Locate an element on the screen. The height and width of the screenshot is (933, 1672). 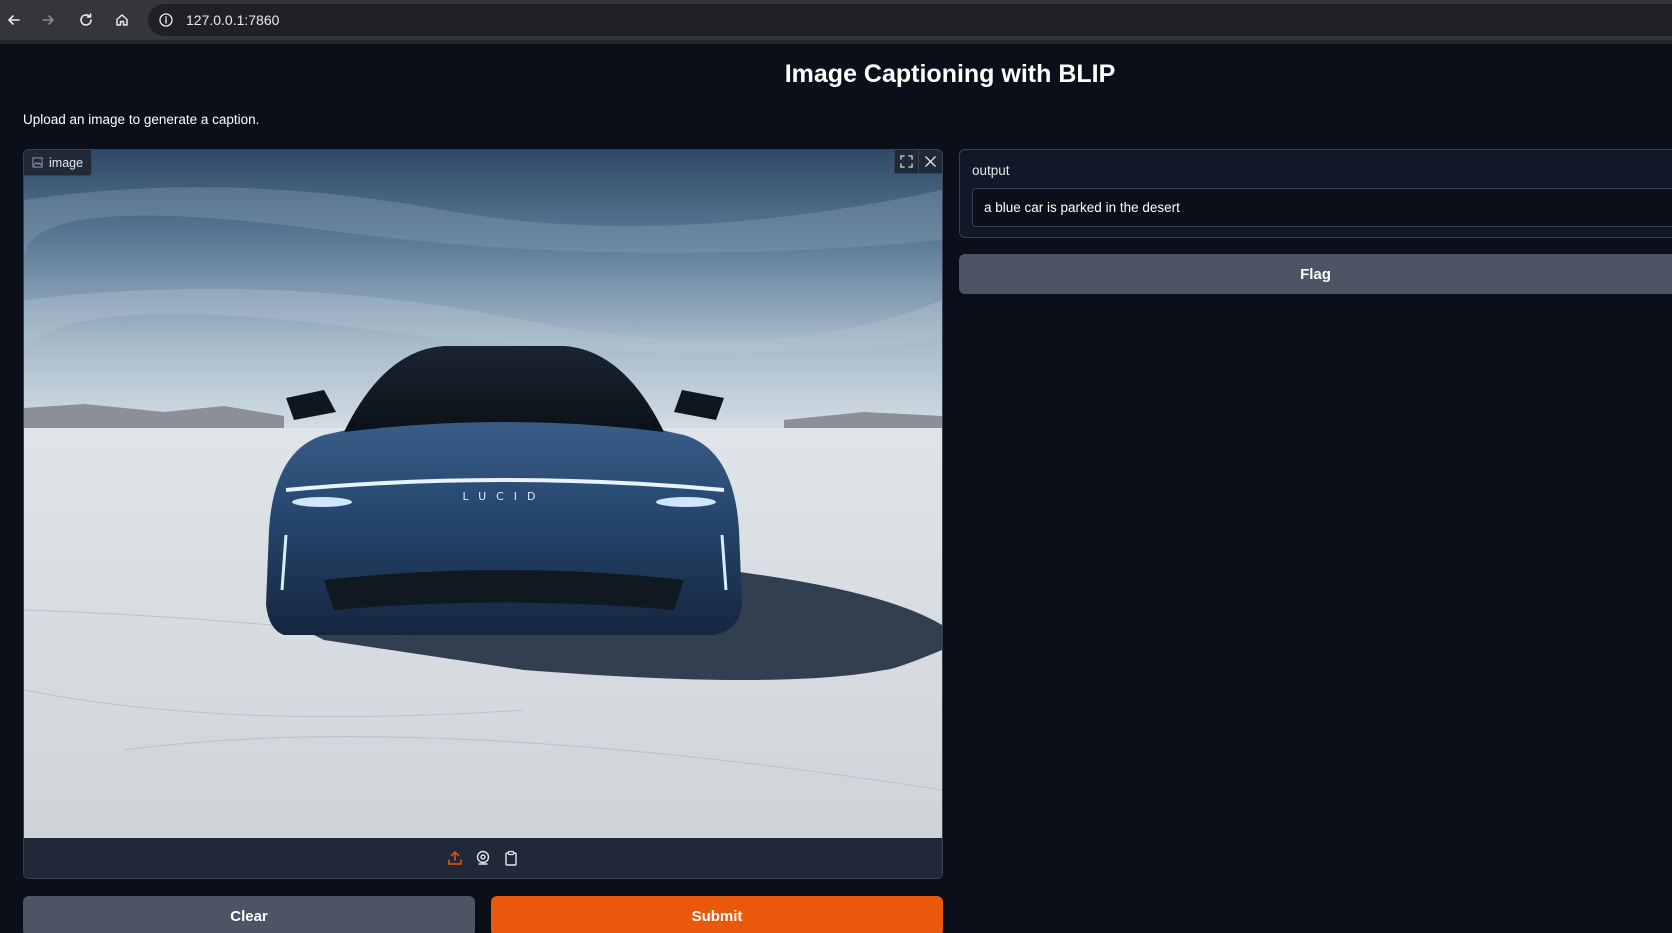
webcam-icon is located at coordinates (483, 857).